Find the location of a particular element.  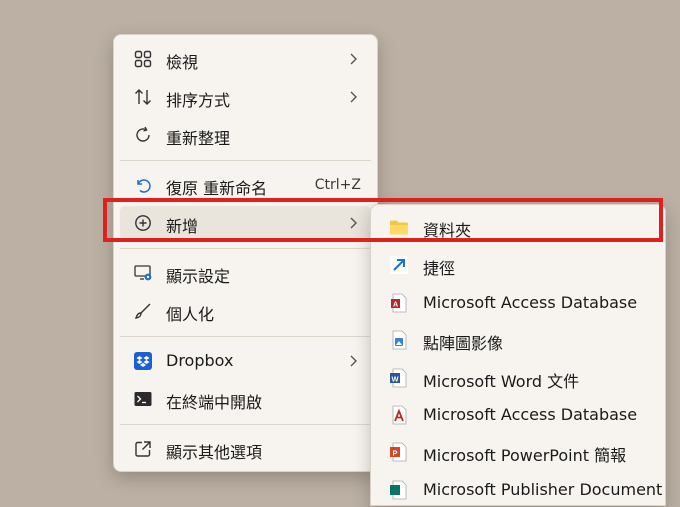

submenu-item-word-document: W Microsoft Word 文件 is located at coordinates (518, 378).